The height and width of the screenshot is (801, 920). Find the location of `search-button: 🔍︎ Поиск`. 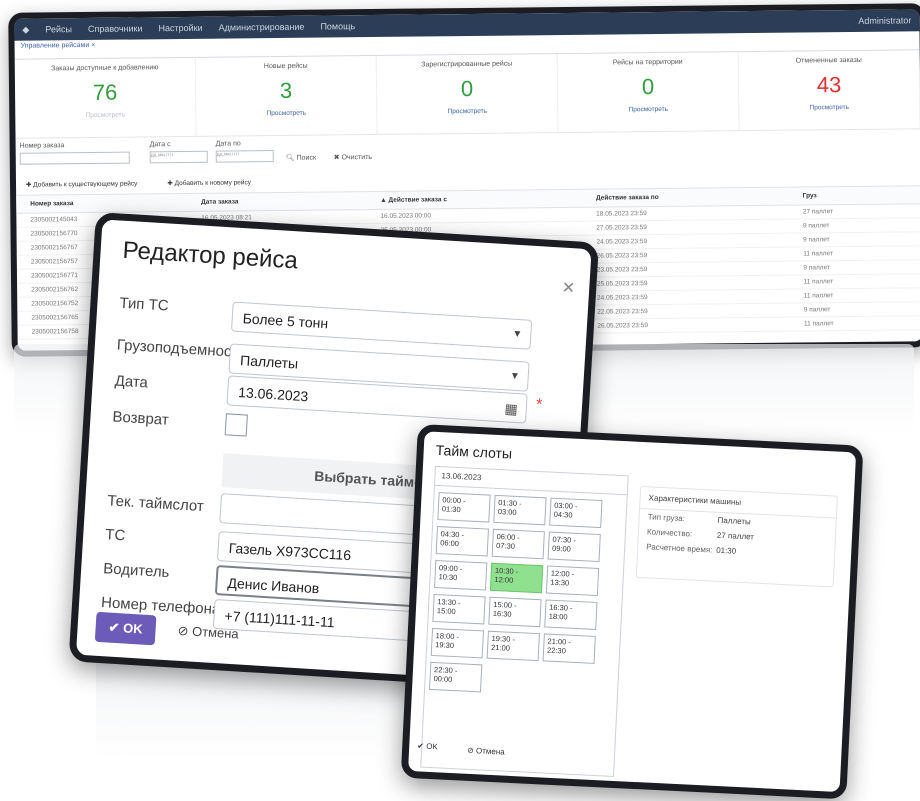

search-button: 🔍︎ Поиск is located at coordinates (301, 158).